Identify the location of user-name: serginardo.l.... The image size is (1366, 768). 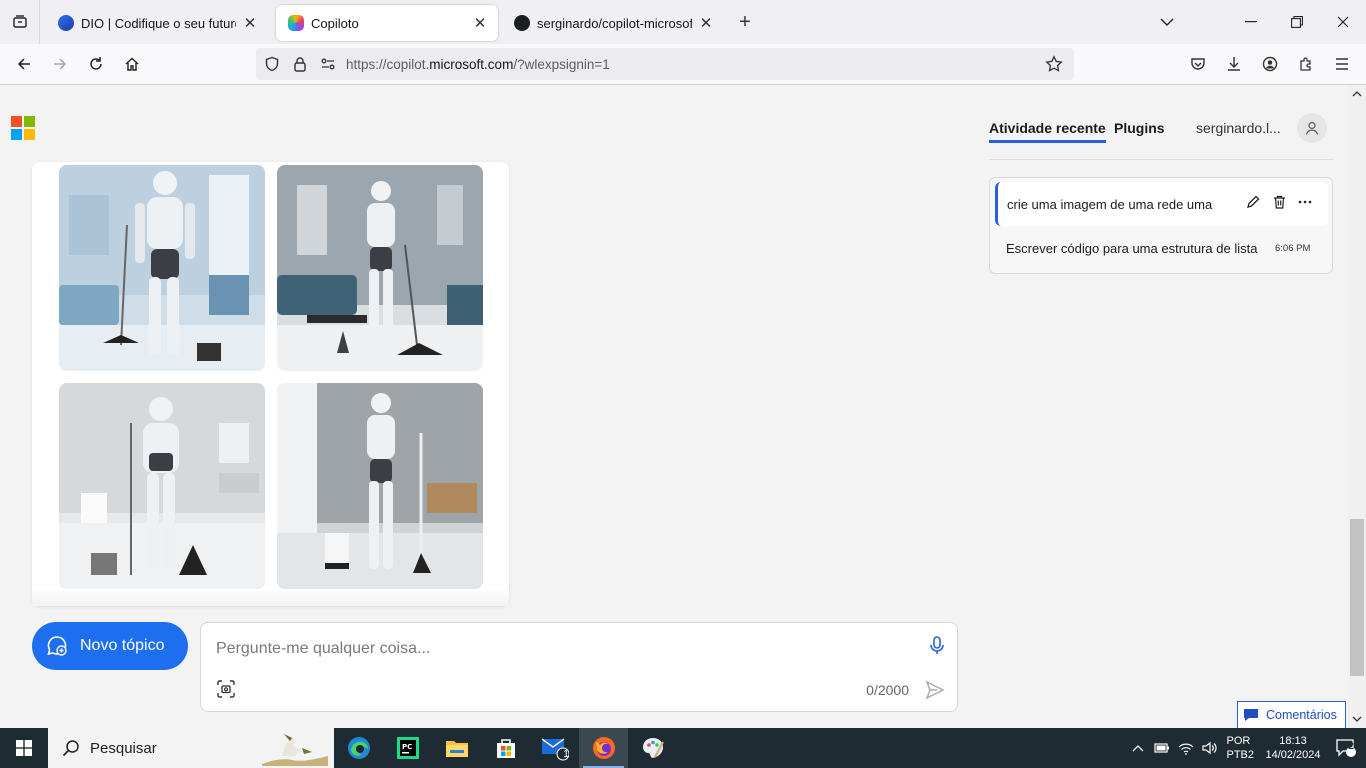
(1238, 128).